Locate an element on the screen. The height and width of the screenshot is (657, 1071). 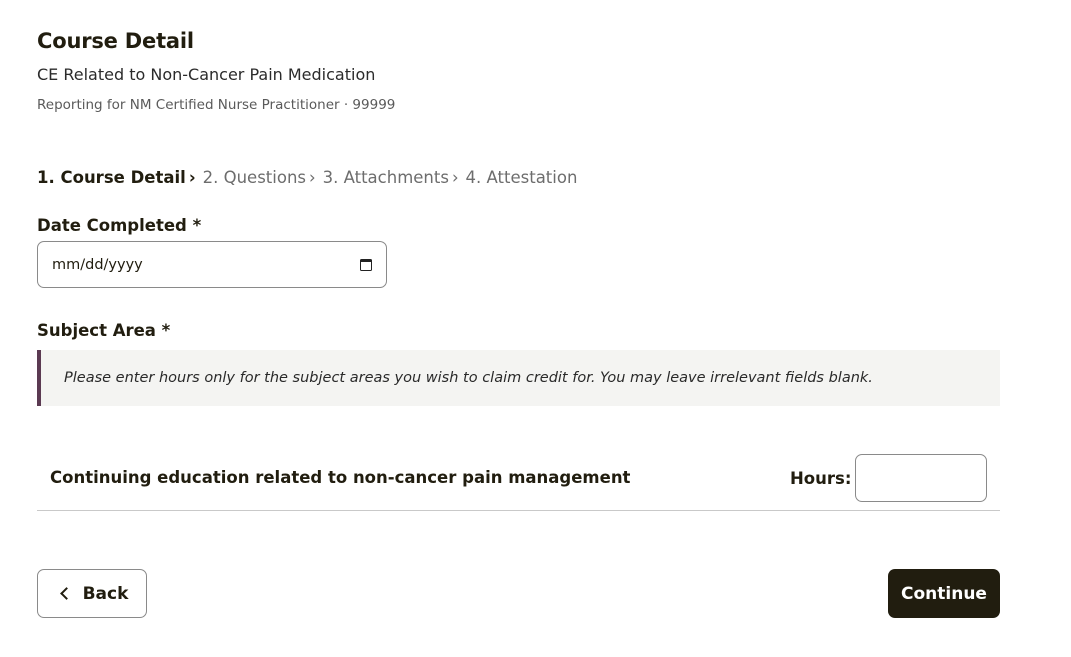
date-completed-label: Date Completed * is located at coordinates (119, 225).